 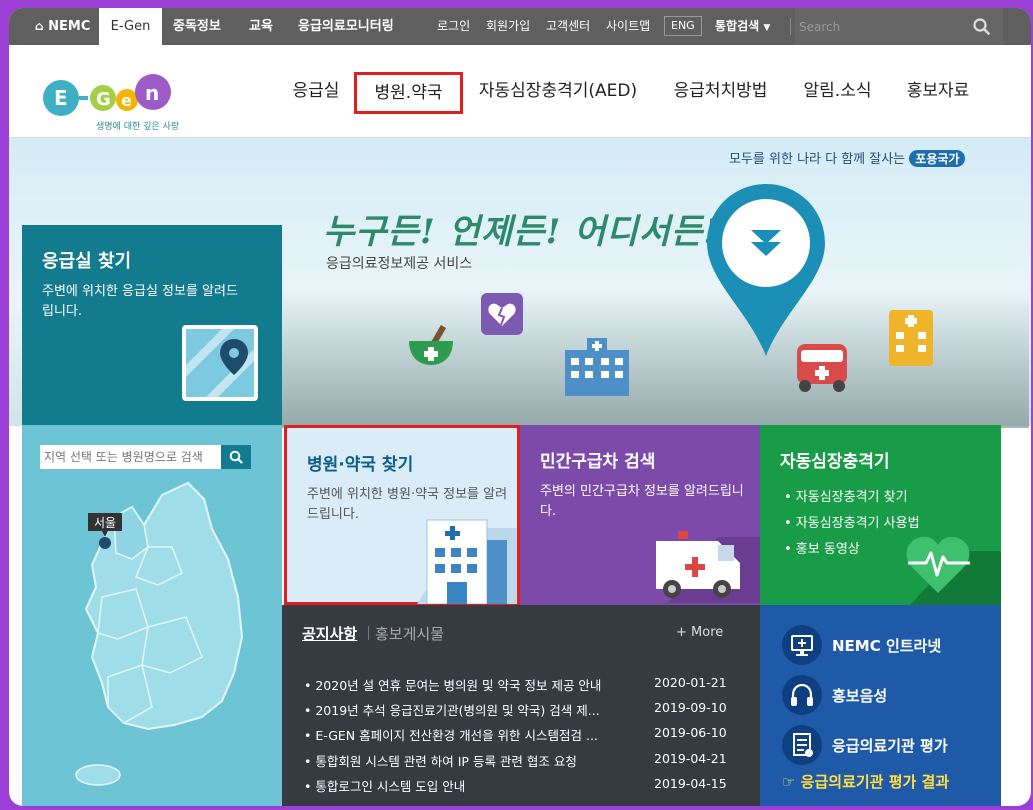 What do you see at coordinates (368, 633) in the screenshot?
I see `tab-divider` at bounding box center [368, 633].